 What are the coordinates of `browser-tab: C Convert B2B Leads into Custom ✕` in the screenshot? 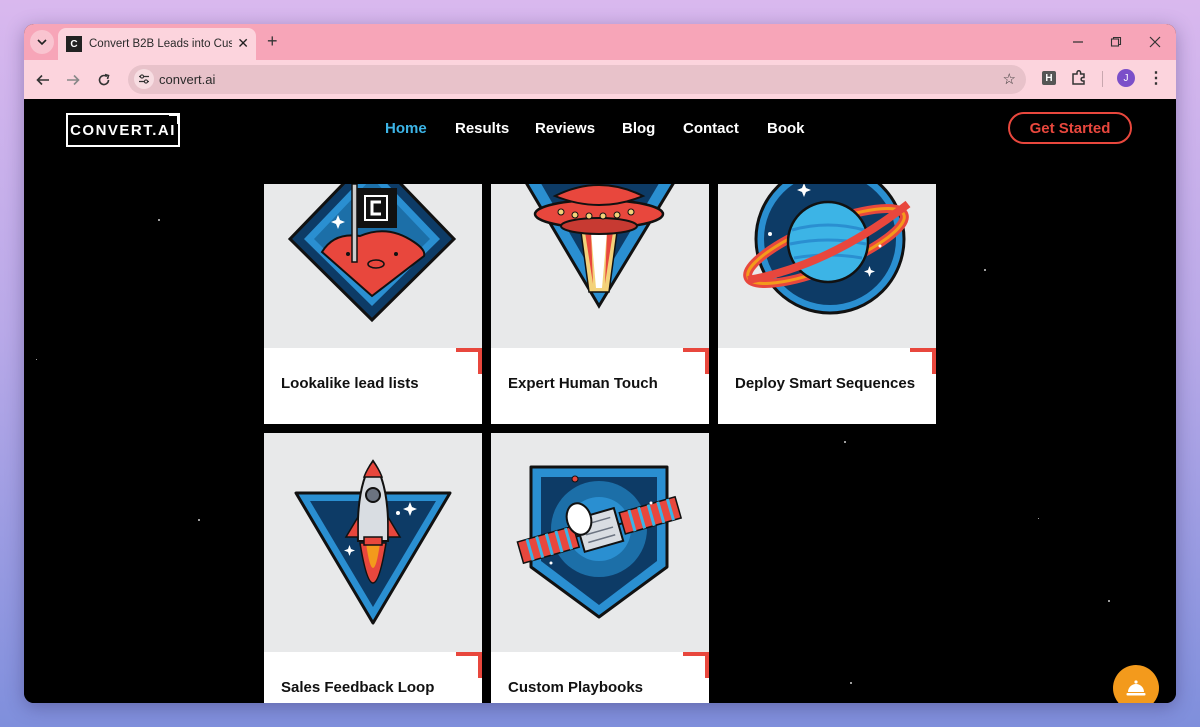 It's located at (157, 44).